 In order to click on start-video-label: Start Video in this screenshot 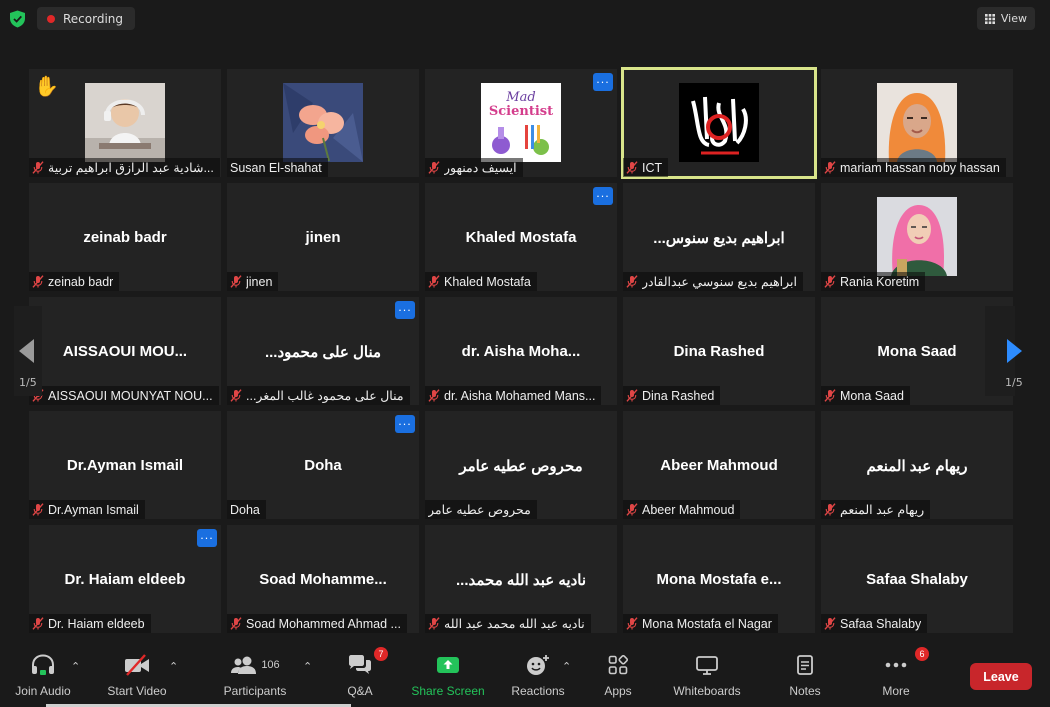, I will do `click(137, 691)`.